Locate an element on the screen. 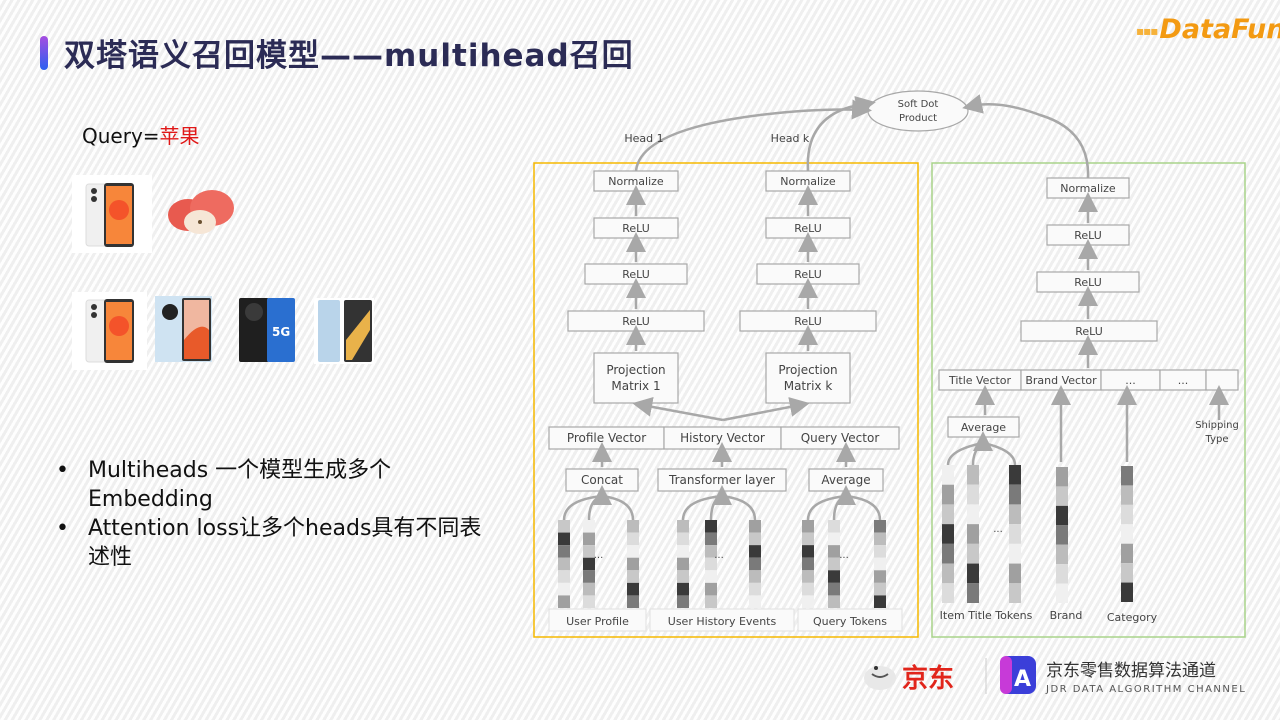 This screenshot has height=720, width=1280. item-input-label: Type is located at coordinates (1217, 439).